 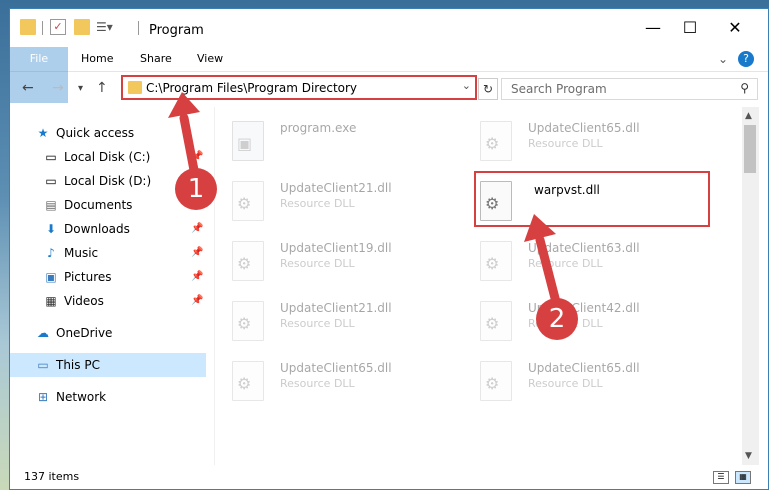 What do you see at coordinates (156, 59) in the screenshot?
I see `tab-share: Share` at bounding box center [156, 59].